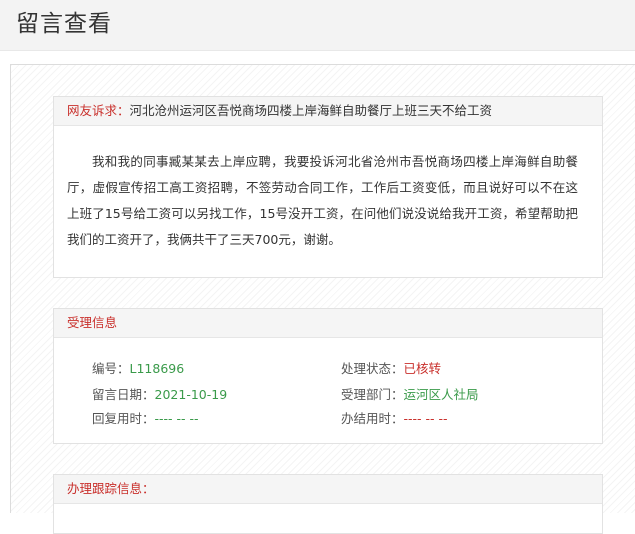 The width and height of the screenshot is (635, 534). Describe the element at coordinates (372, 418) in the screenshot. I see `field-finish-time-label: 办结用时：` at that location.